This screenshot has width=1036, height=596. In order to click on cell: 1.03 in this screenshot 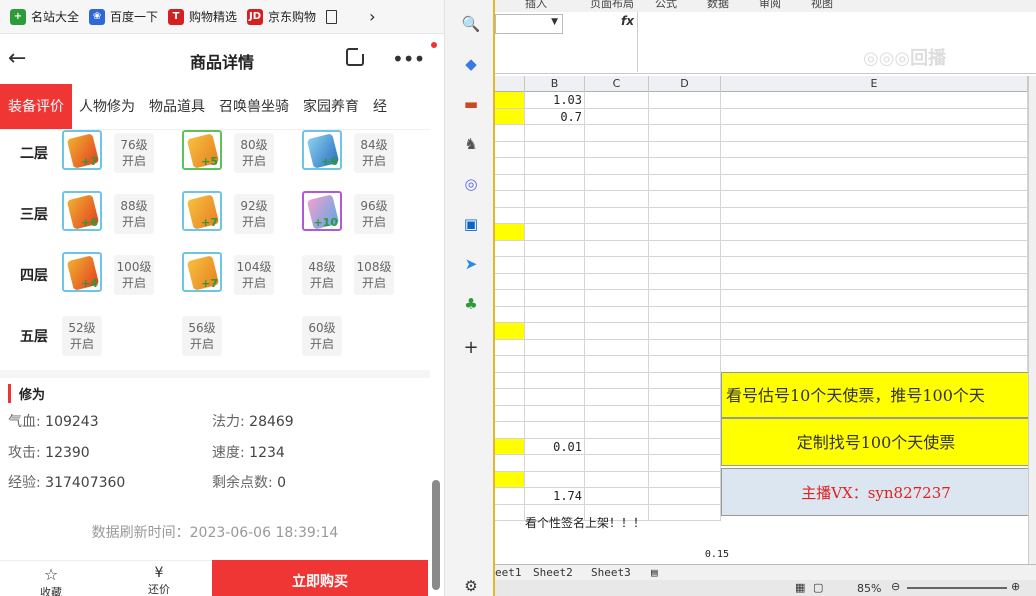, I will do `click(555, 100)`.